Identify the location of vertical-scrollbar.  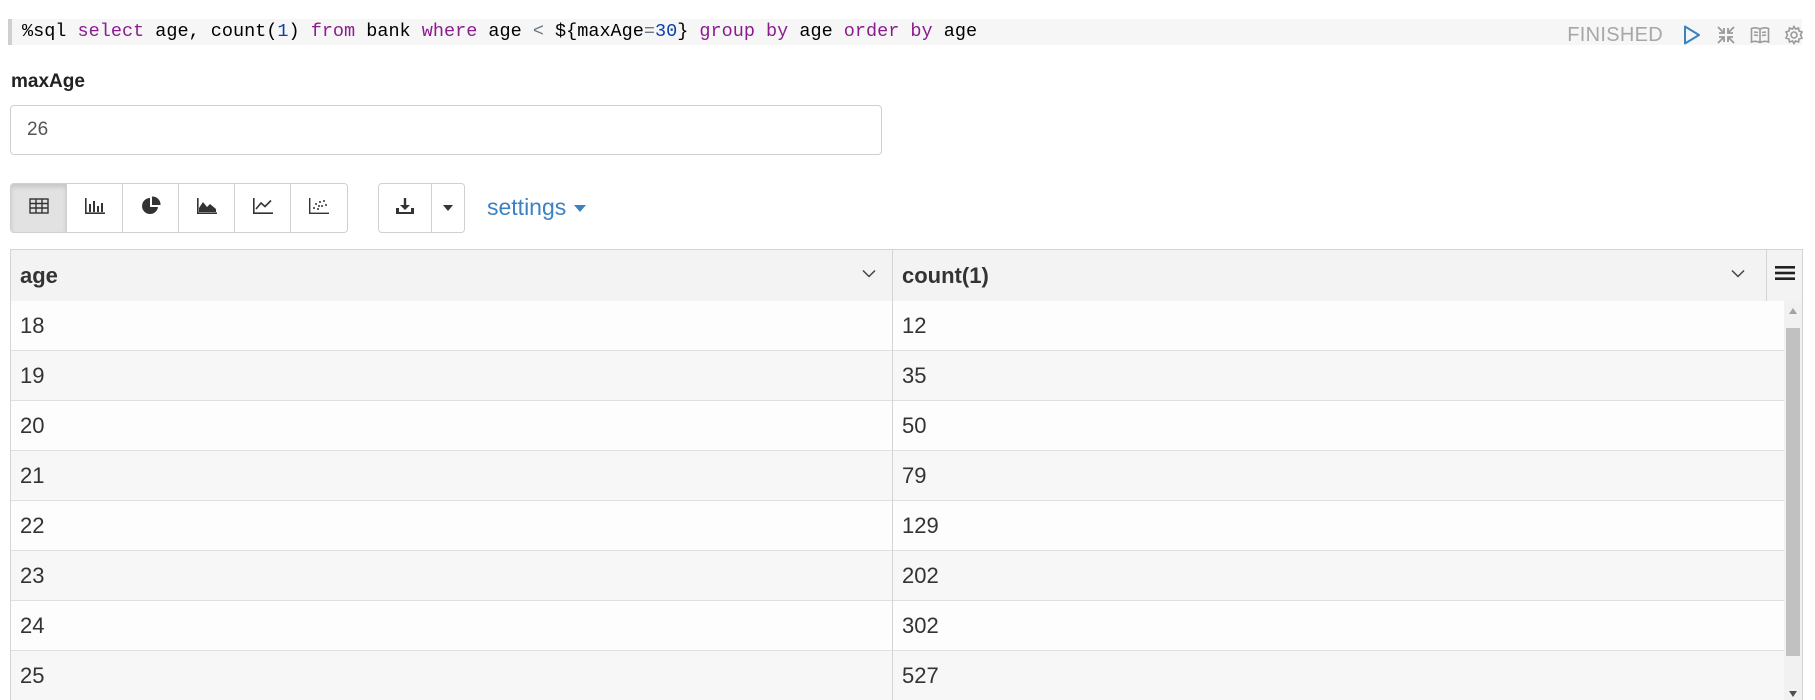
(1793, 500).